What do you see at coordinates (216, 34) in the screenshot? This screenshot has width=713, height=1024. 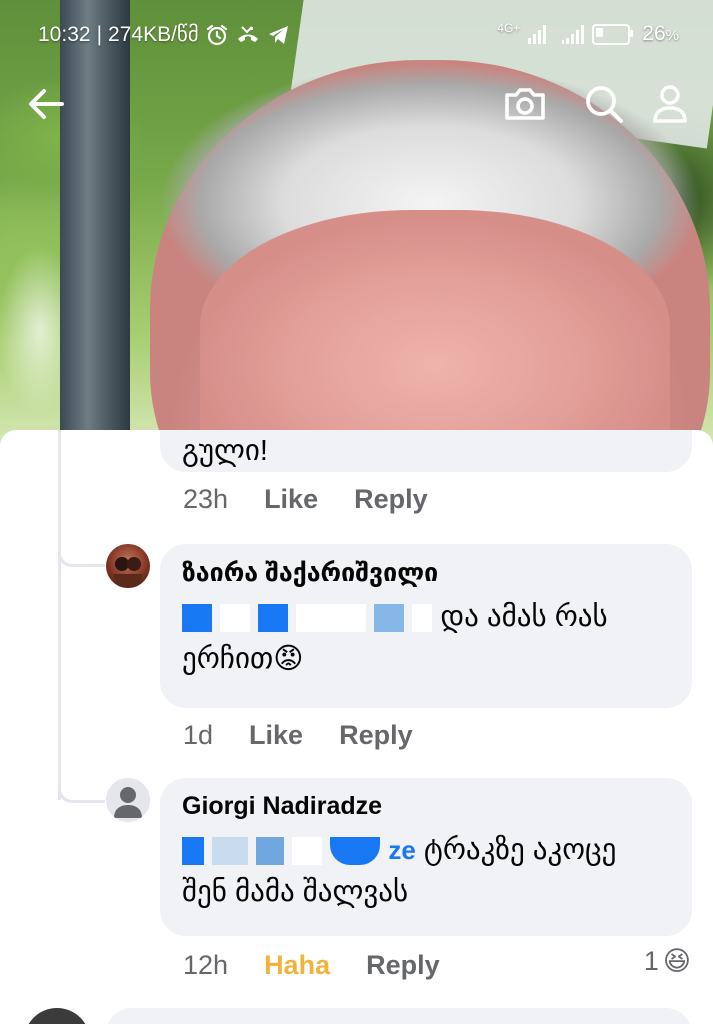 I see `alarm-icon` at bounding box center [216, 34].